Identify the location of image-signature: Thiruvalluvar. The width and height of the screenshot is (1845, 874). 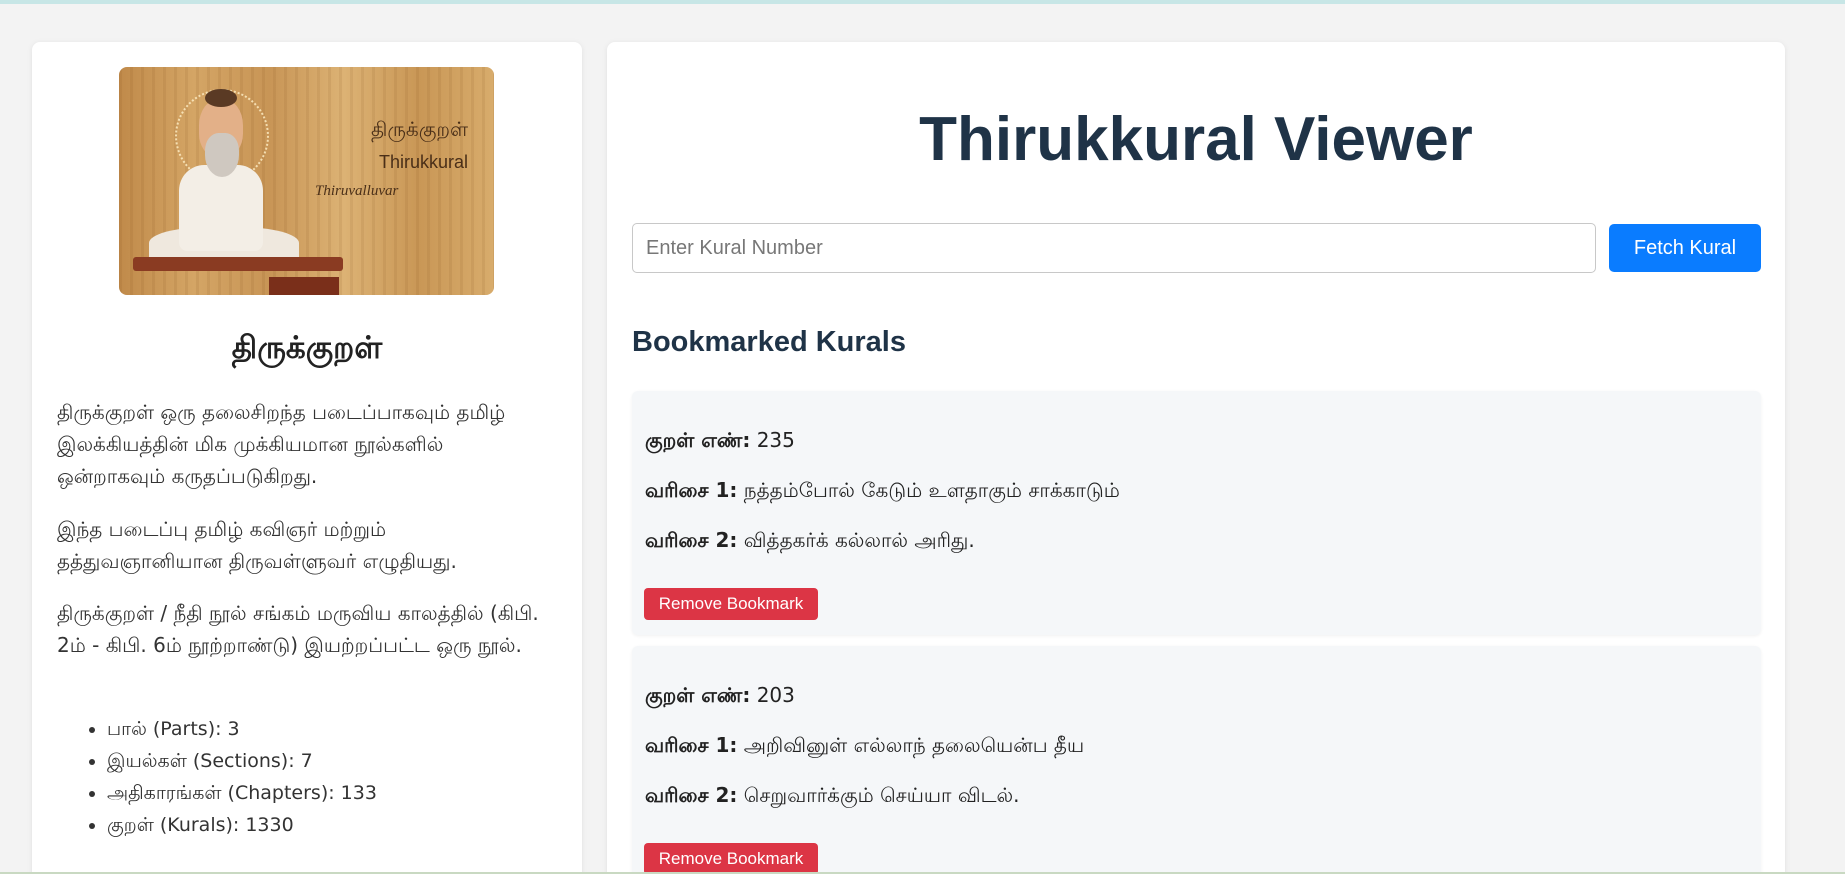
(357, 191).